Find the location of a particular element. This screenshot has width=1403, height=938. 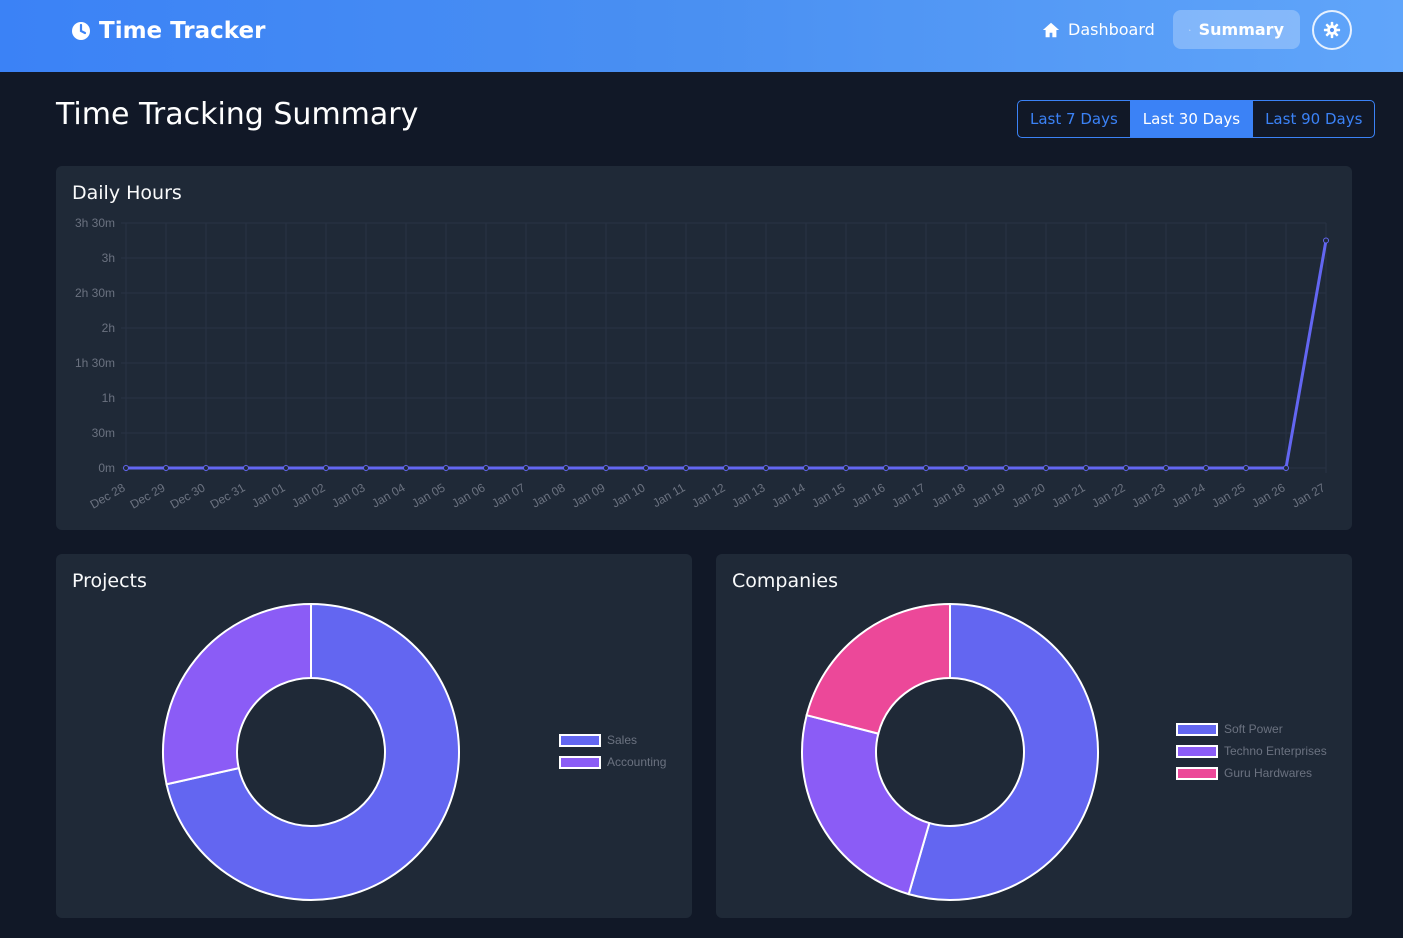

legend-label: Accounting is located at coordinates (636, 762).